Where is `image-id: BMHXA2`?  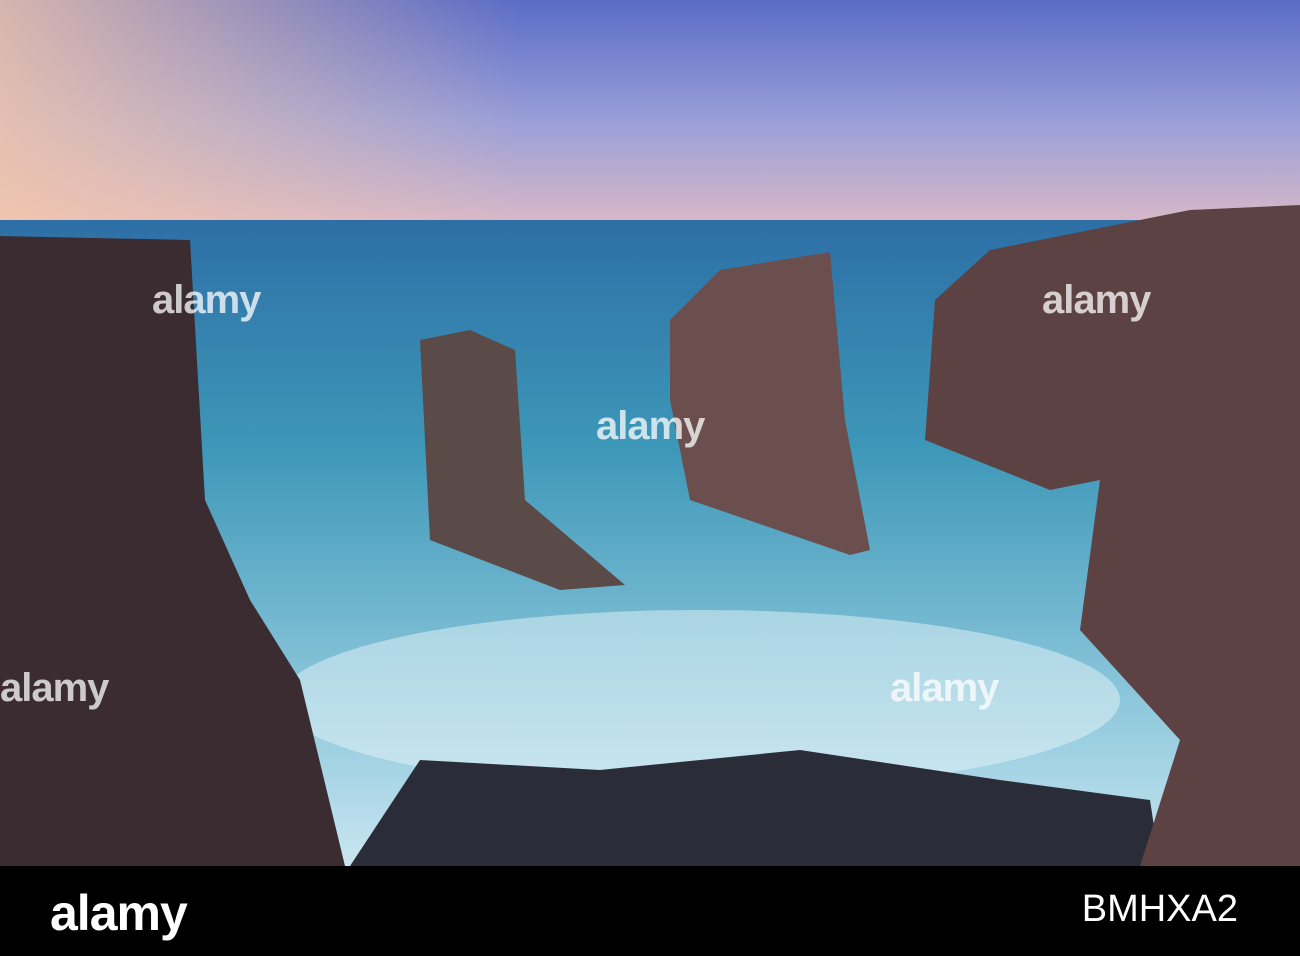
image-id: BMHXA2 is located at coordinates (1159, 909).